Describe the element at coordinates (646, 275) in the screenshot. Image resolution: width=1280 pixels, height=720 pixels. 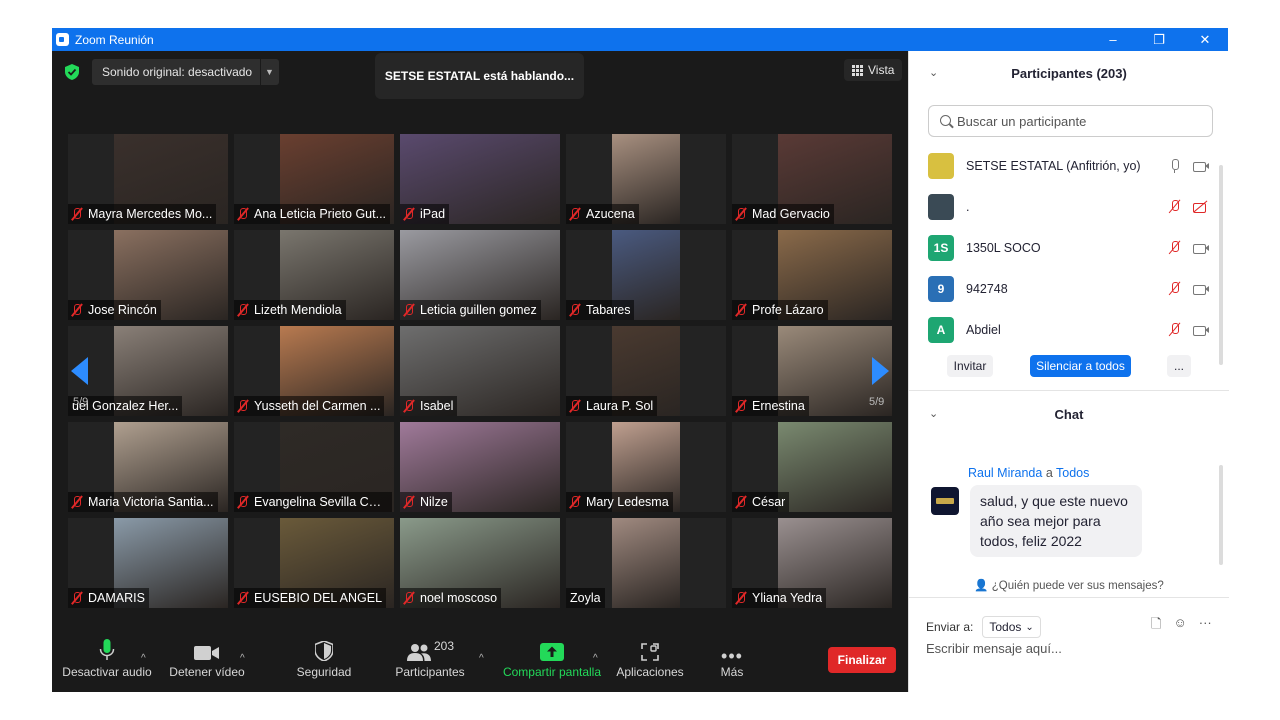
I see `video-tile: Tabares` at that location.